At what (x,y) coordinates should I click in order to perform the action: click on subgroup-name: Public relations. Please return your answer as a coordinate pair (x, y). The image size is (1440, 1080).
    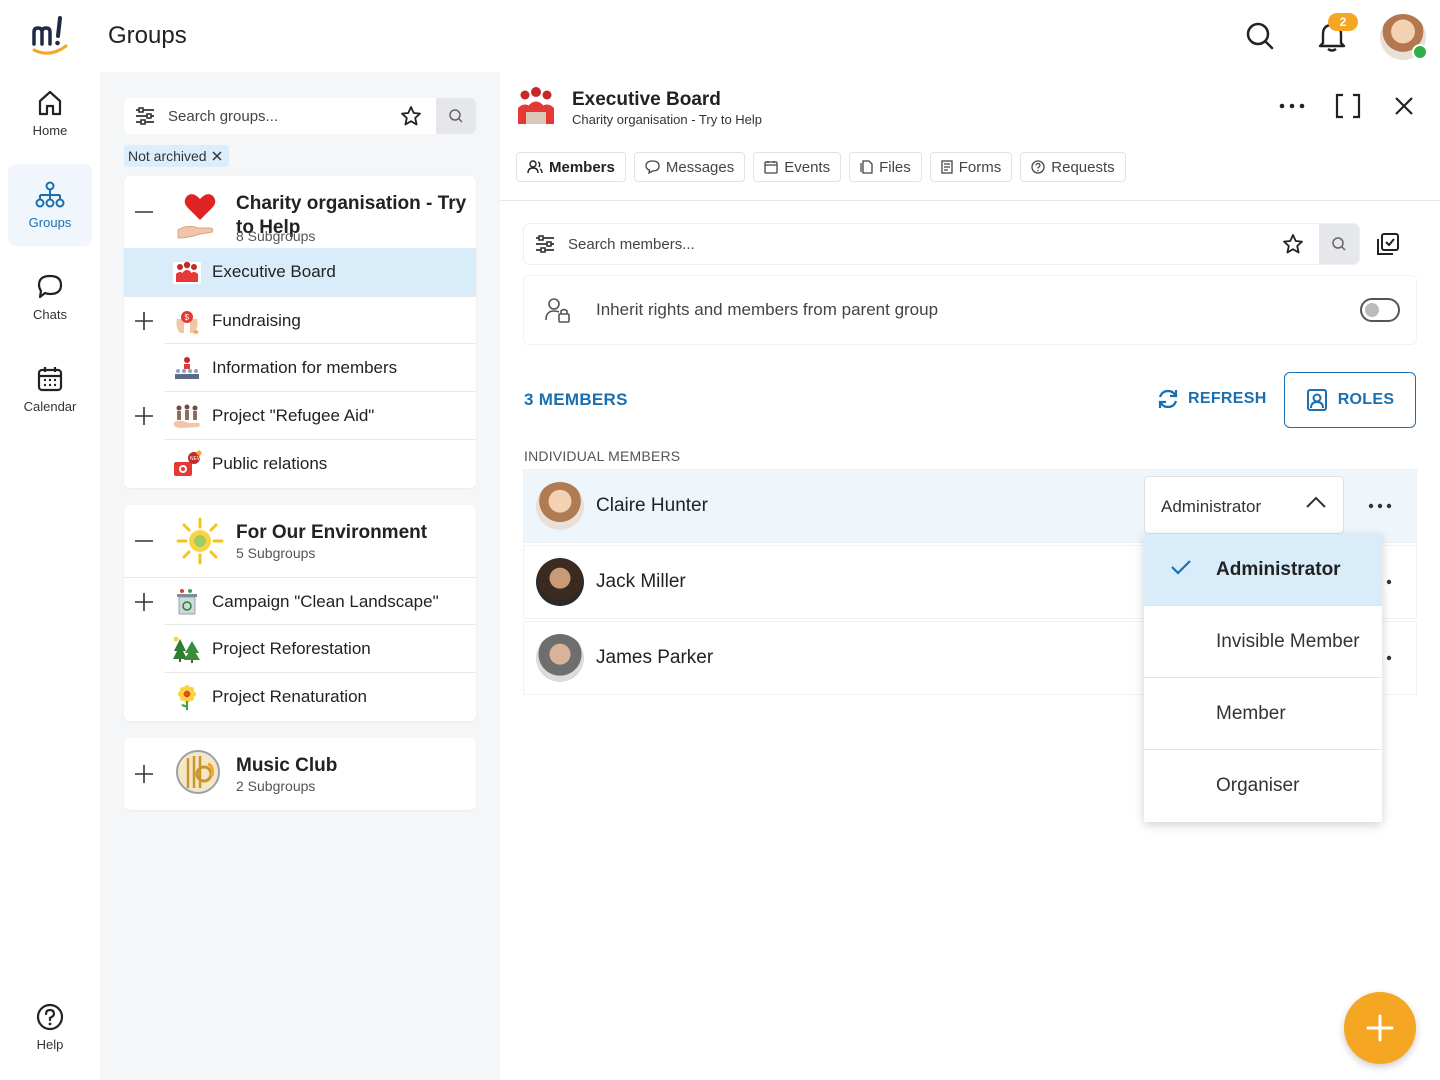
    Looking at the image, I should click on (270, 463).